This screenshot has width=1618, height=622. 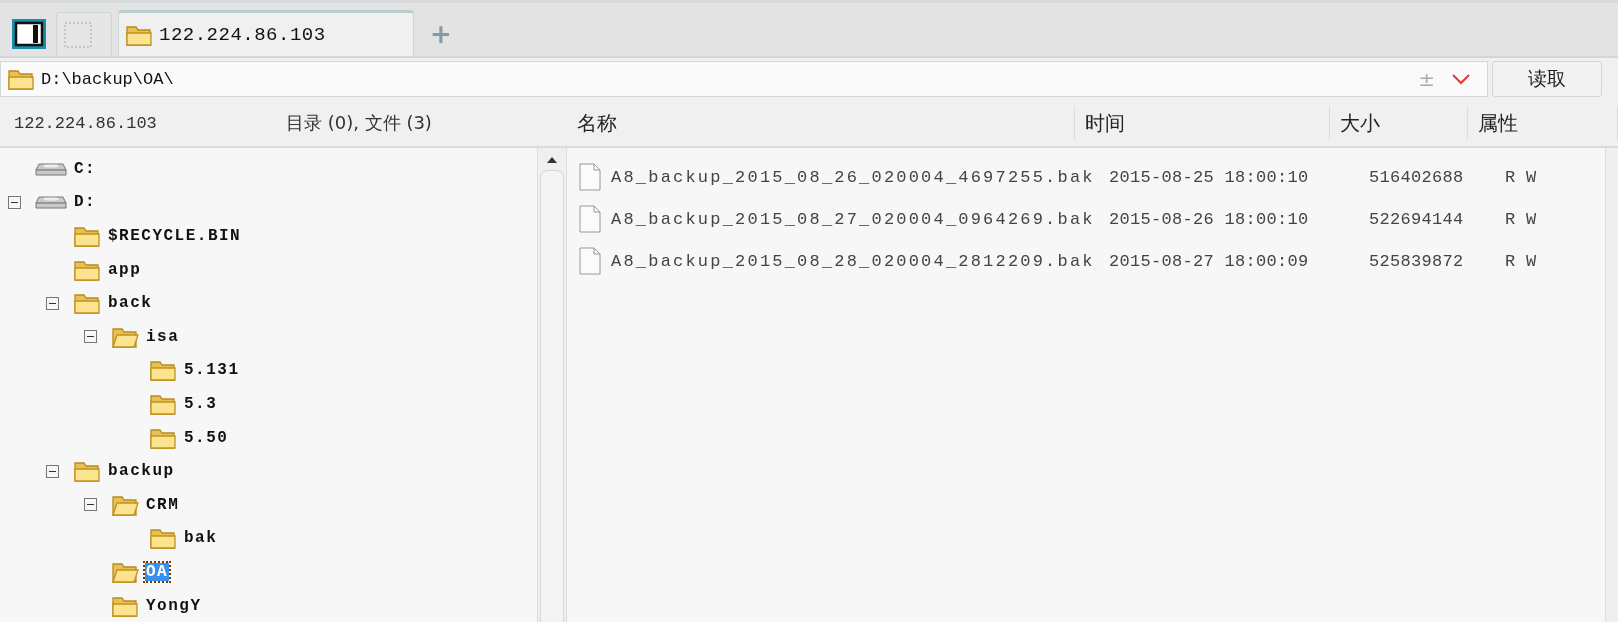 What do you see at coordinates (269, 236) in the screenshot?
I see `tree-item: $RECYCLE.BIN` at bounding box center [269, 236].